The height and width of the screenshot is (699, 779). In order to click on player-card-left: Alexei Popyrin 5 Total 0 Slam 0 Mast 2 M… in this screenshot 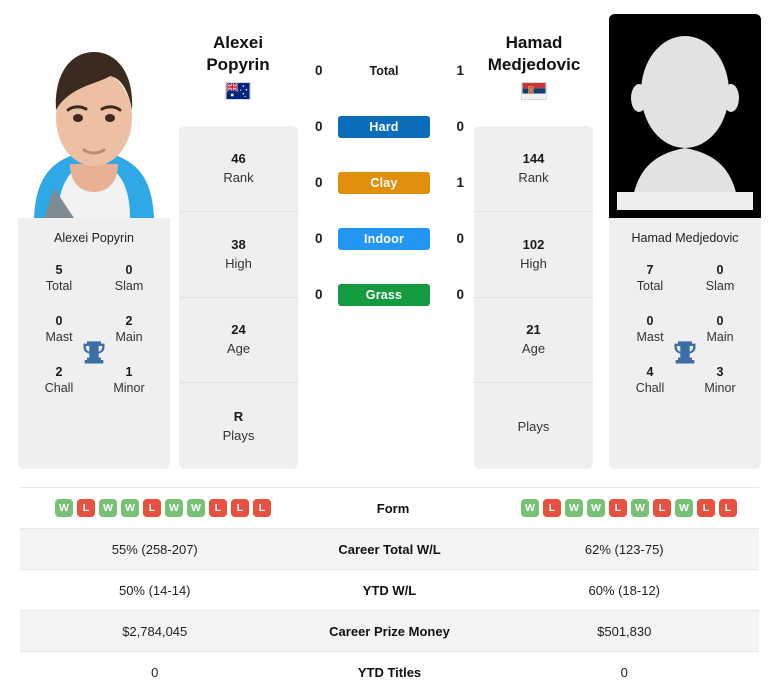, I will do `click(94, 241)`.